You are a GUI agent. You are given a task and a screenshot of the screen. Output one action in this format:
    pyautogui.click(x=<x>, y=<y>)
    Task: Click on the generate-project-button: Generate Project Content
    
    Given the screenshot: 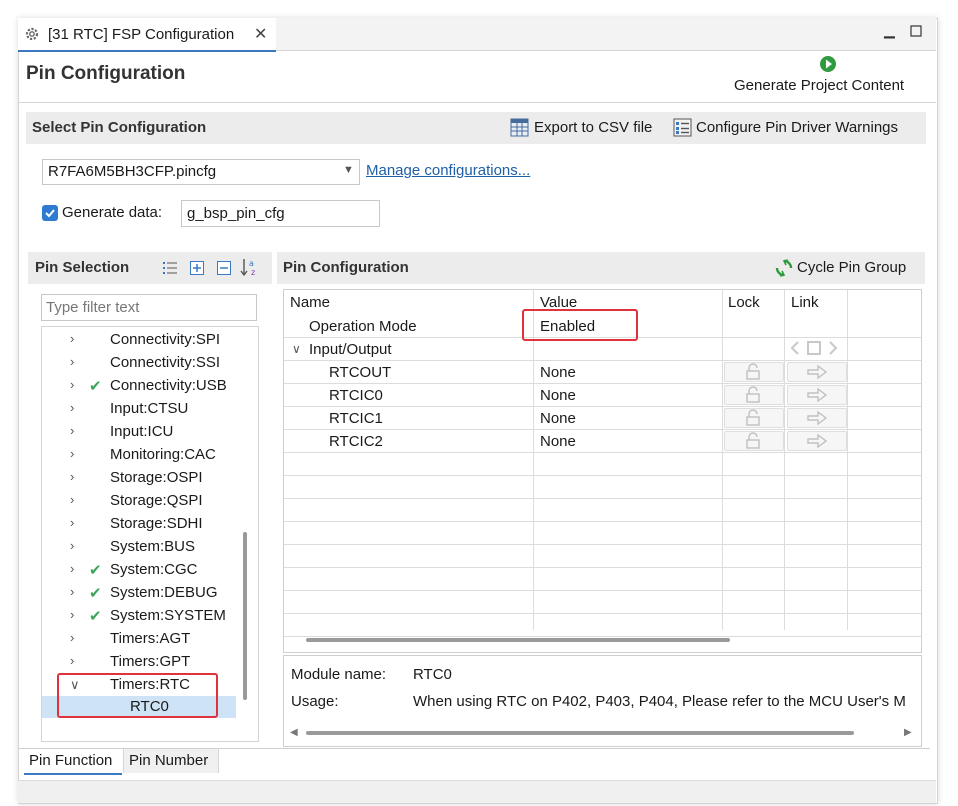 What is the action you would take?
    pyautogui.click(x=829, y=75)
    